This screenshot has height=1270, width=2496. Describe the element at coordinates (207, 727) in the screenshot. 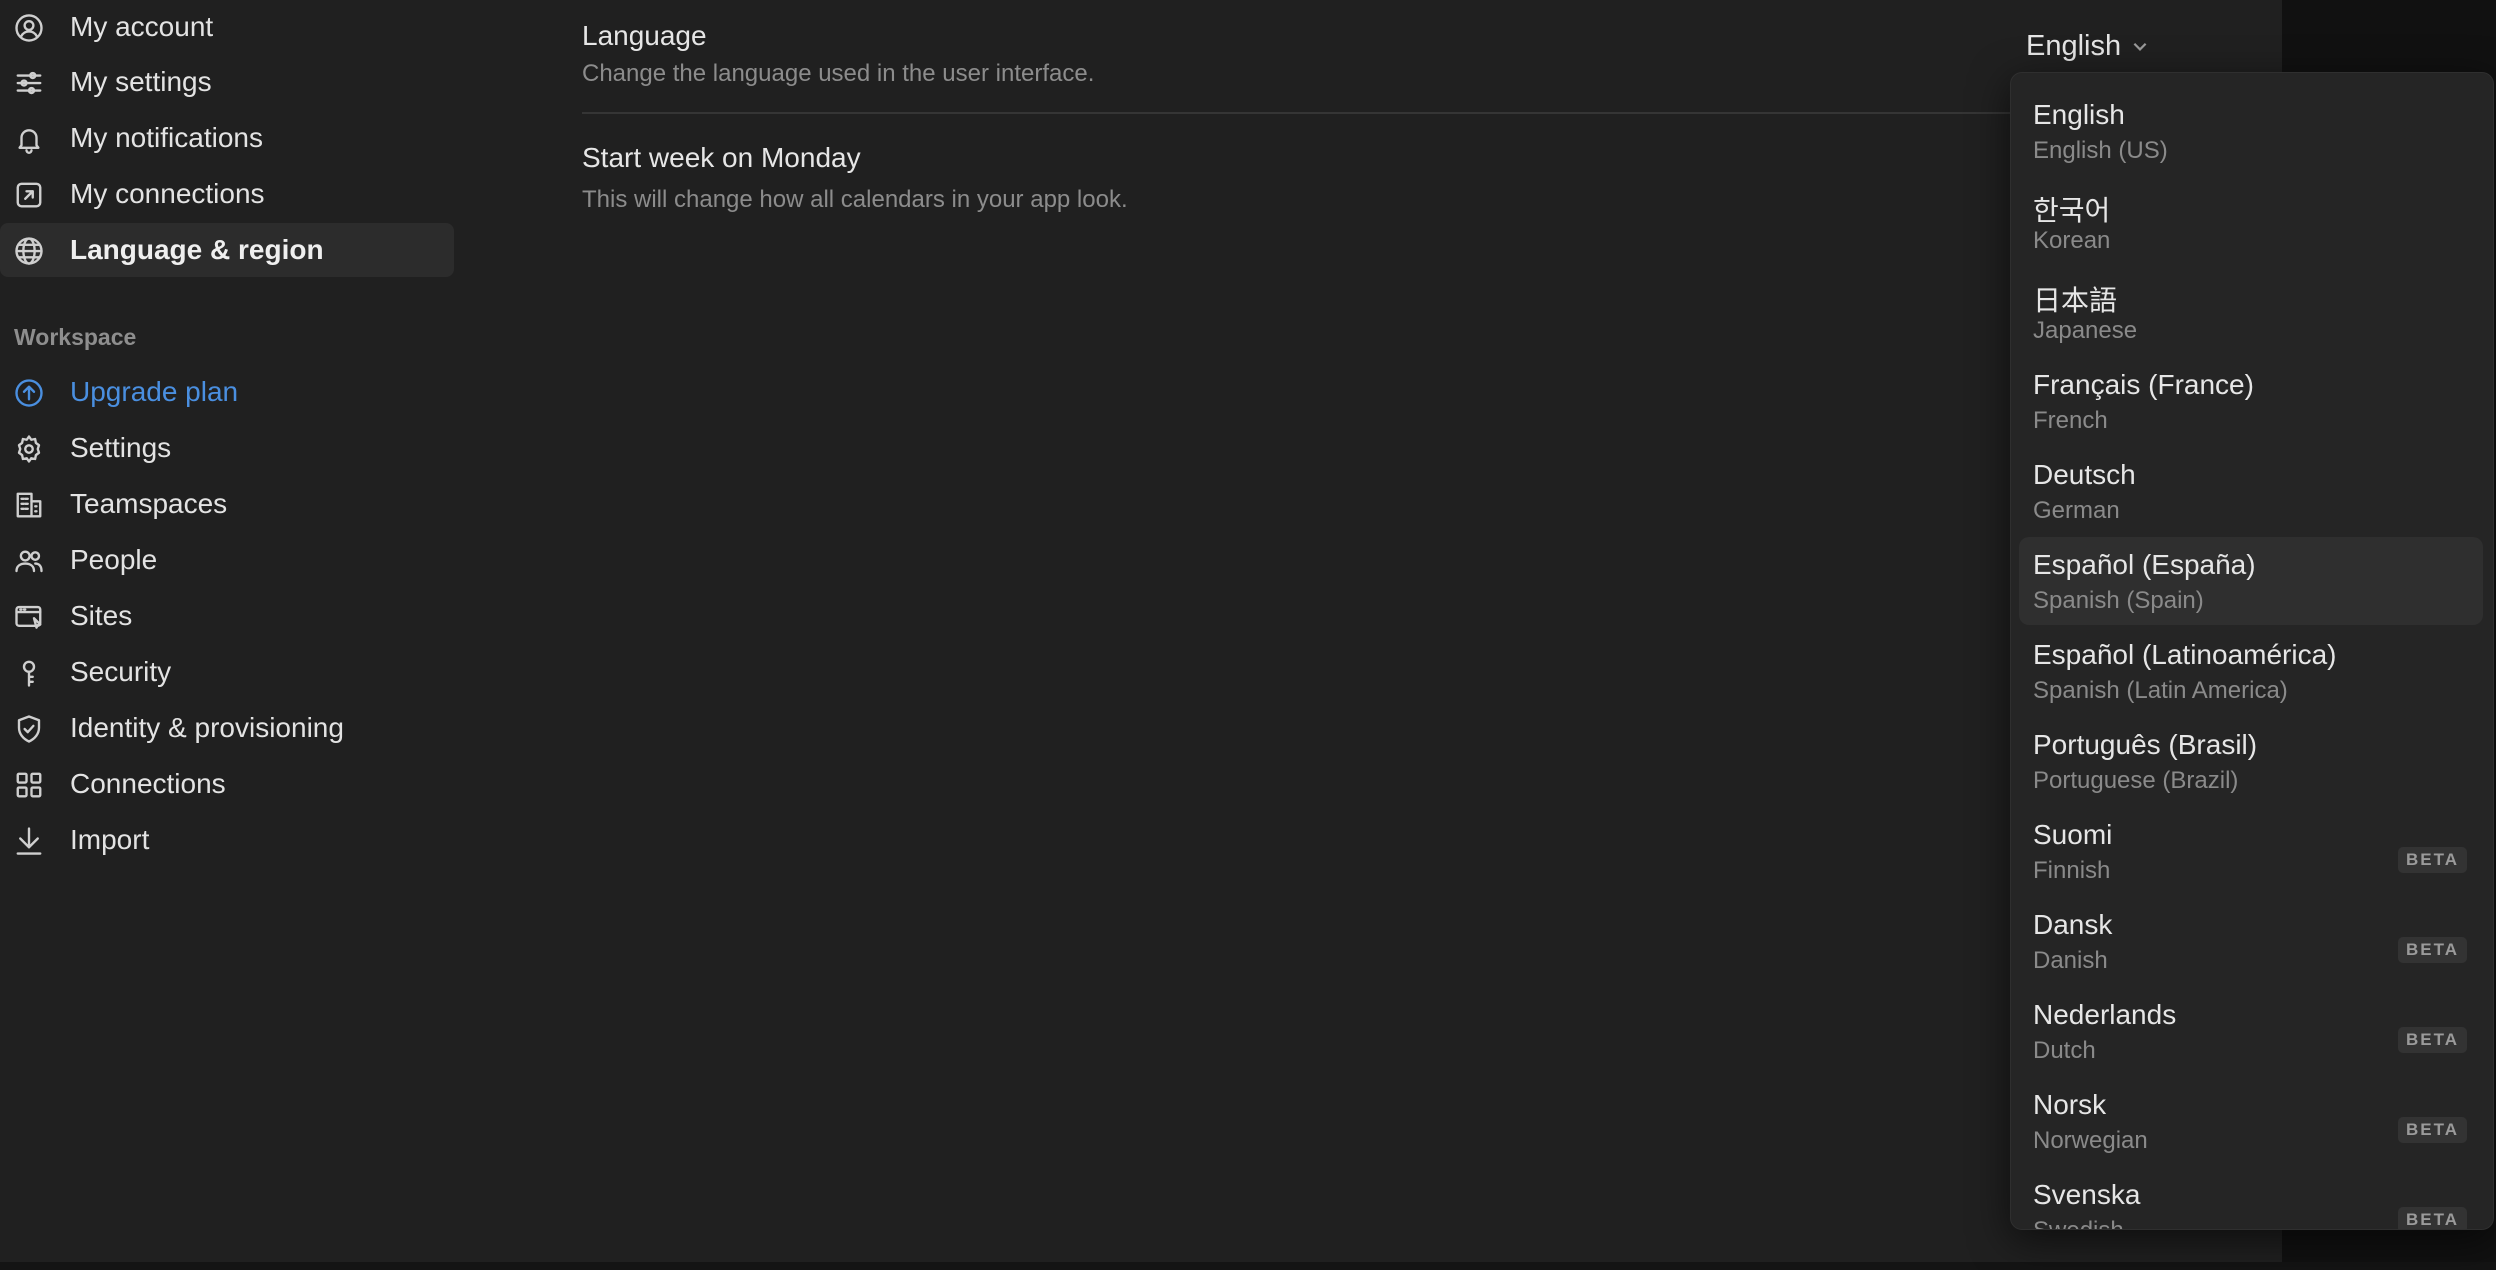

I see `sidebar-item-label: Identity & provisioning` at that location.